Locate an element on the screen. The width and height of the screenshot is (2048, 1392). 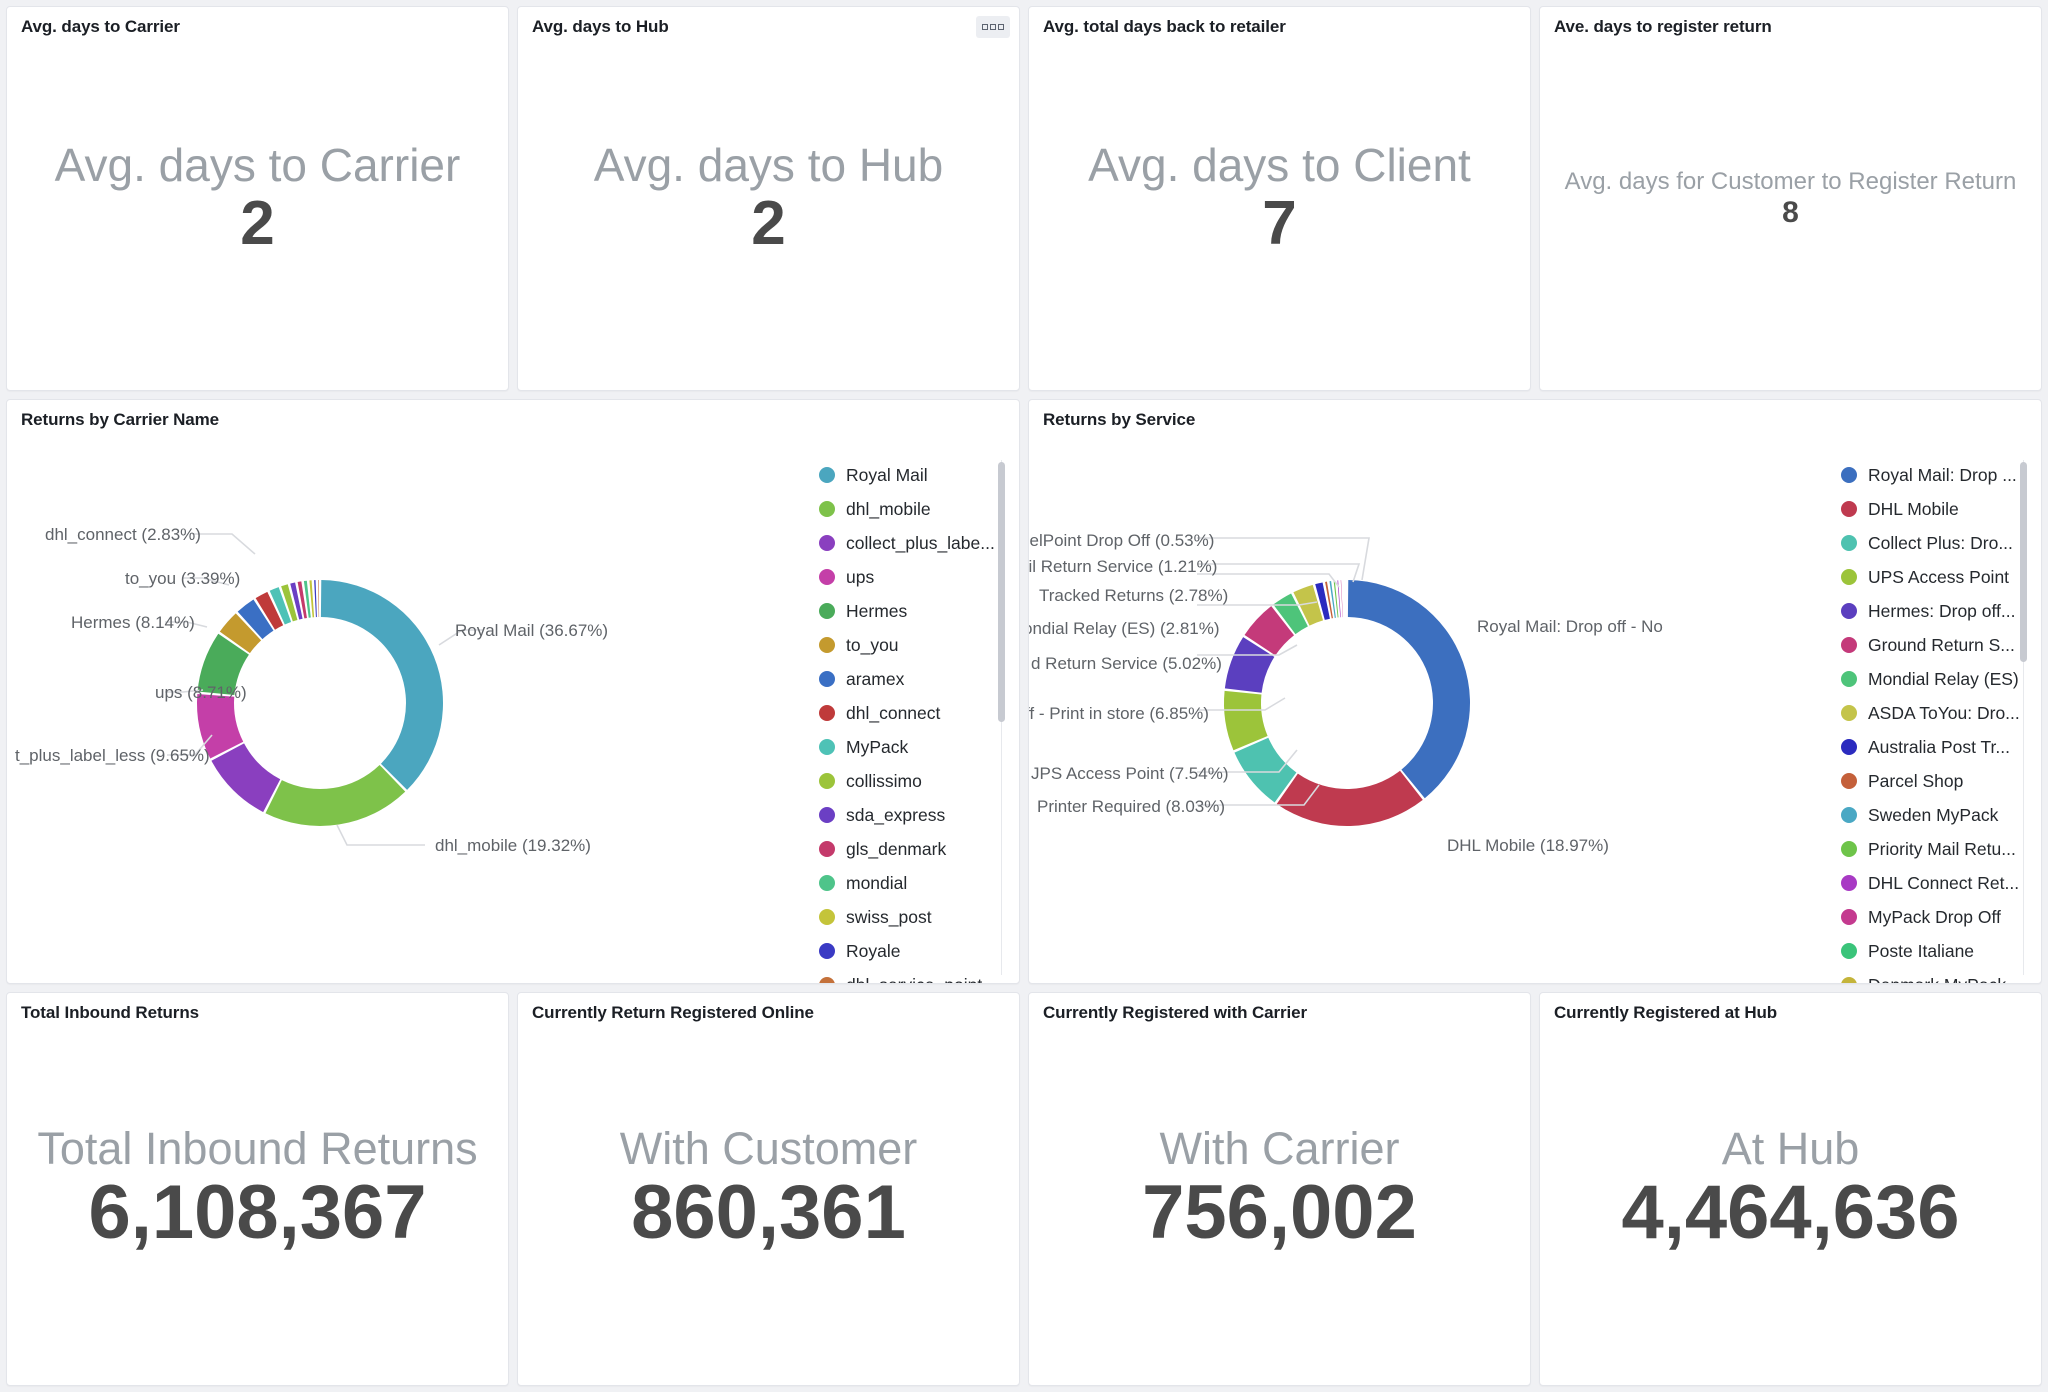
kpi-body: At Hub 4,464,636 is located at coordinates (1790, 1189).